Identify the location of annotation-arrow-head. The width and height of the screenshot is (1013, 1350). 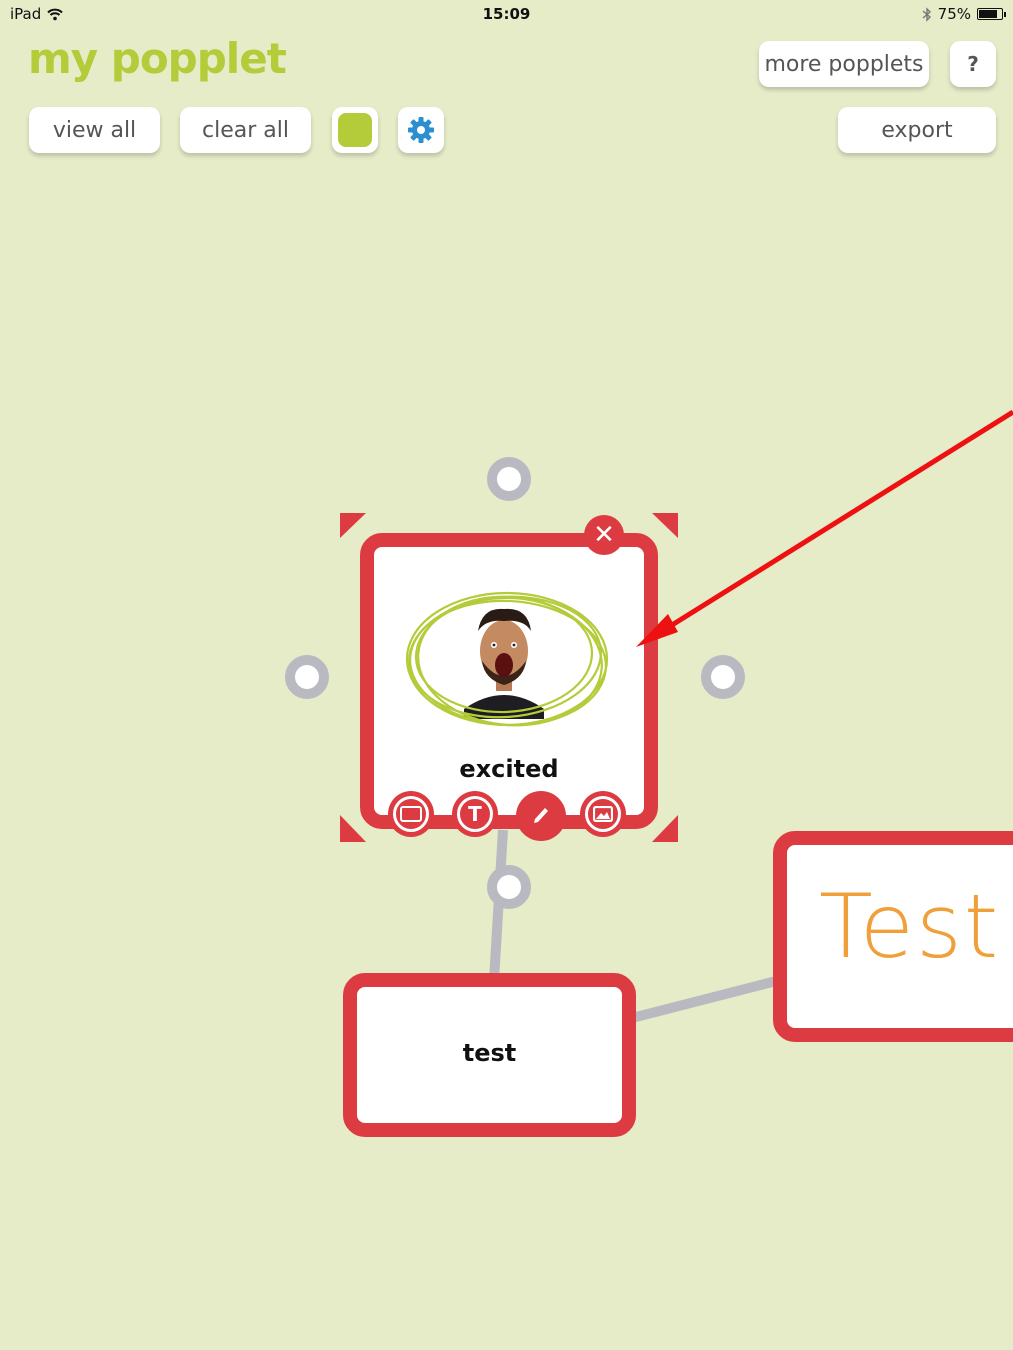
(657, 630).